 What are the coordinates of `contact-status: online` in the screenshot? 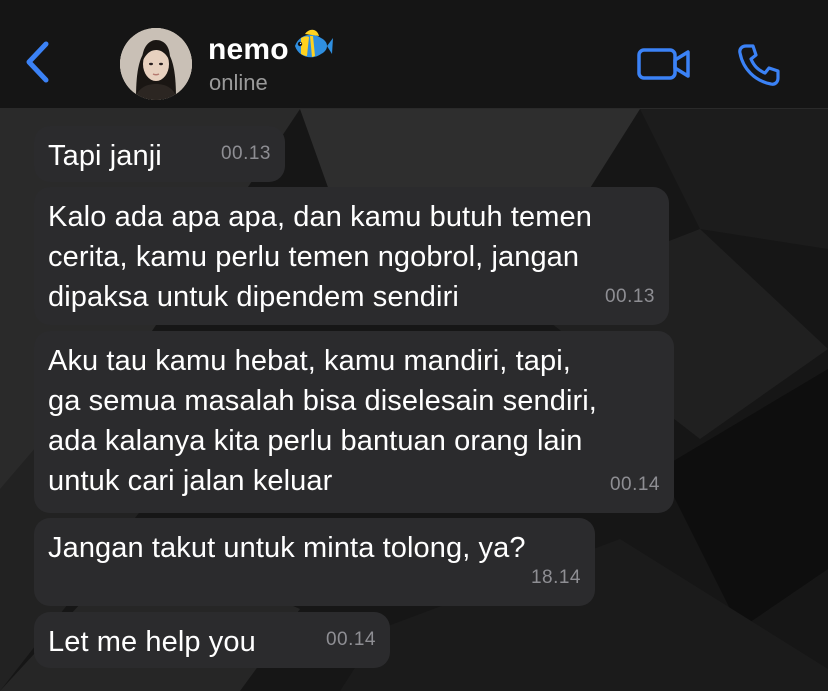 It's located at (238, 82).